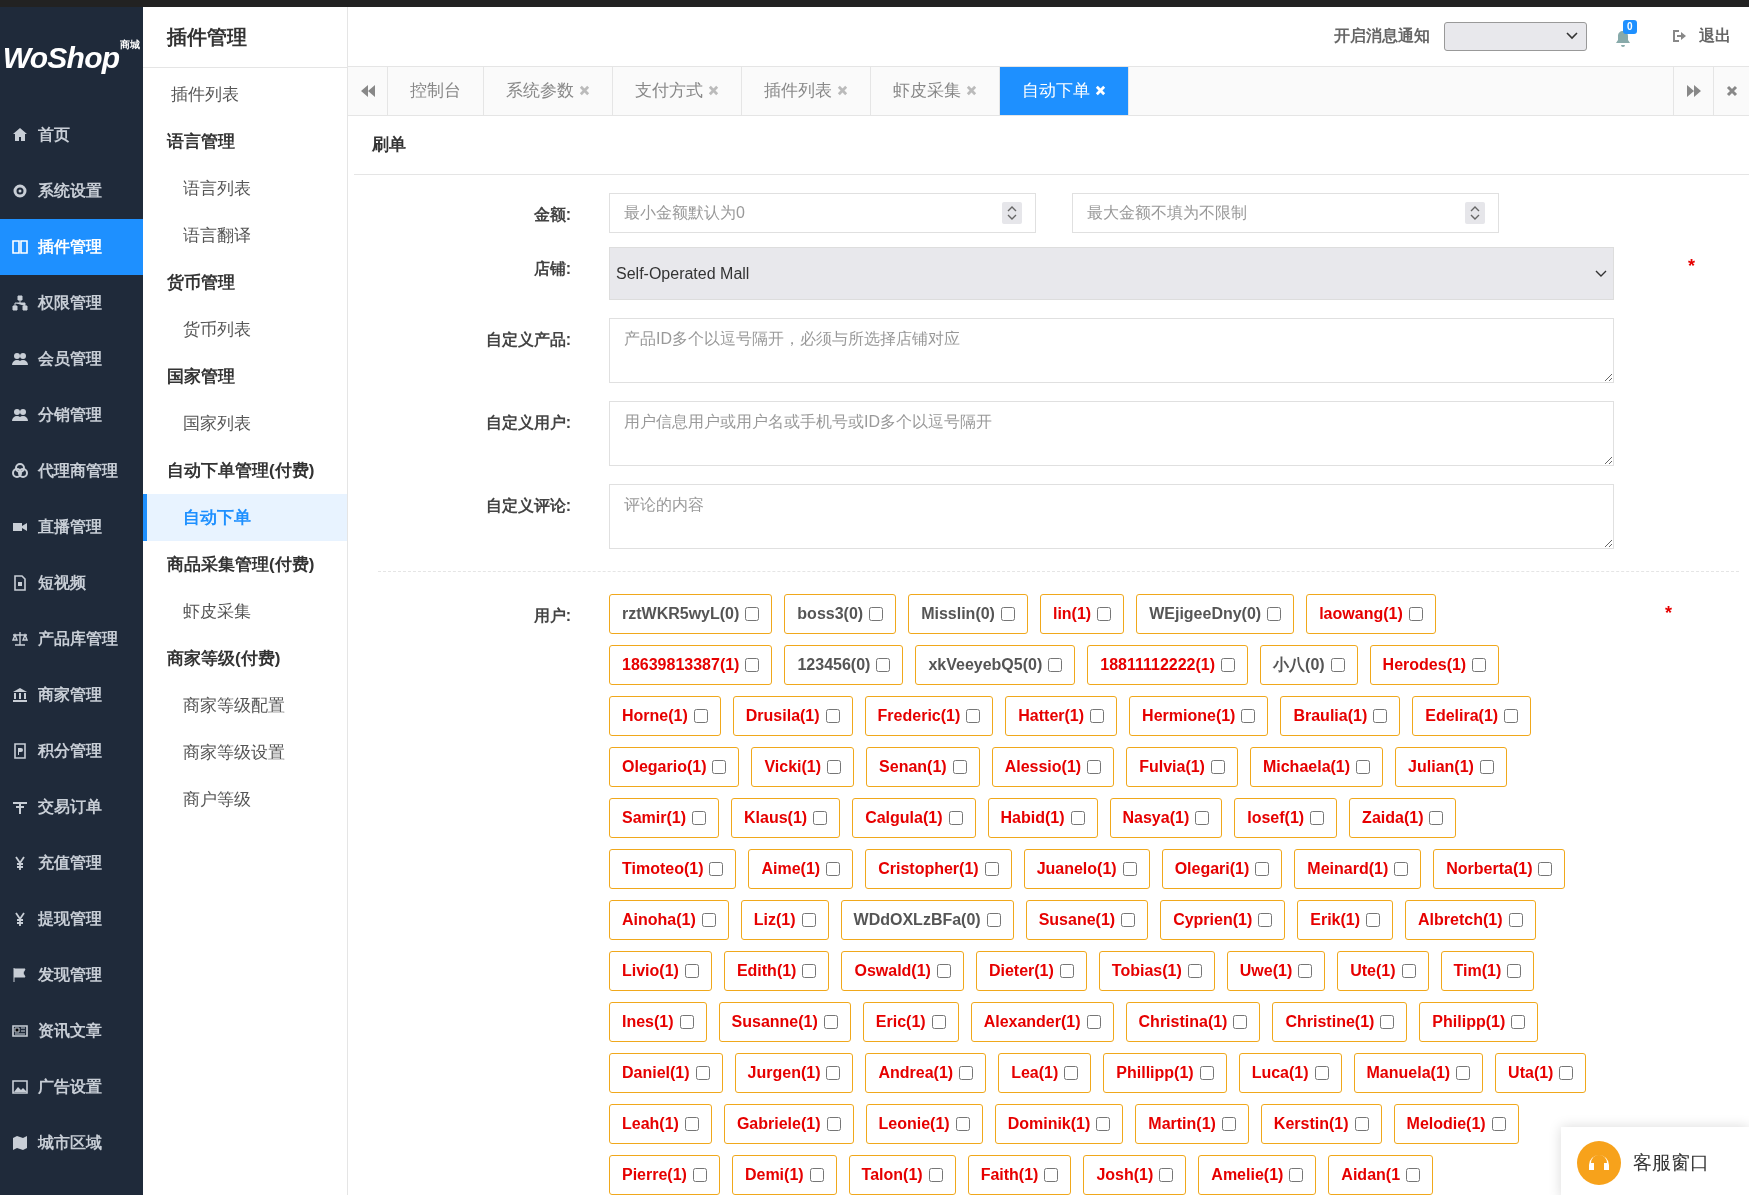 This screenshot has width=1749, height=1195. I want to click on user-tag: Michaela(1), so click(1316, 767).